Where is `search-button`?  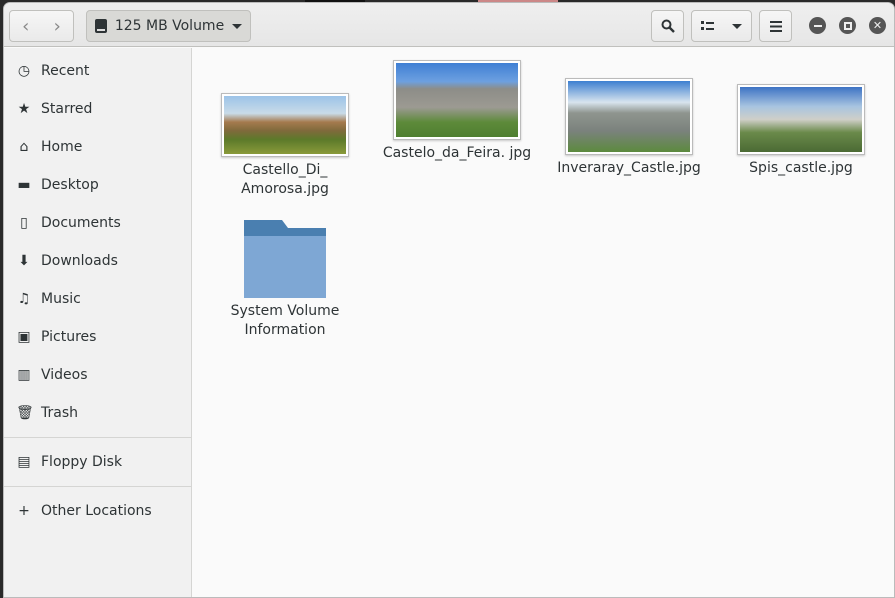 search-button is located at coordinates (667, 26).